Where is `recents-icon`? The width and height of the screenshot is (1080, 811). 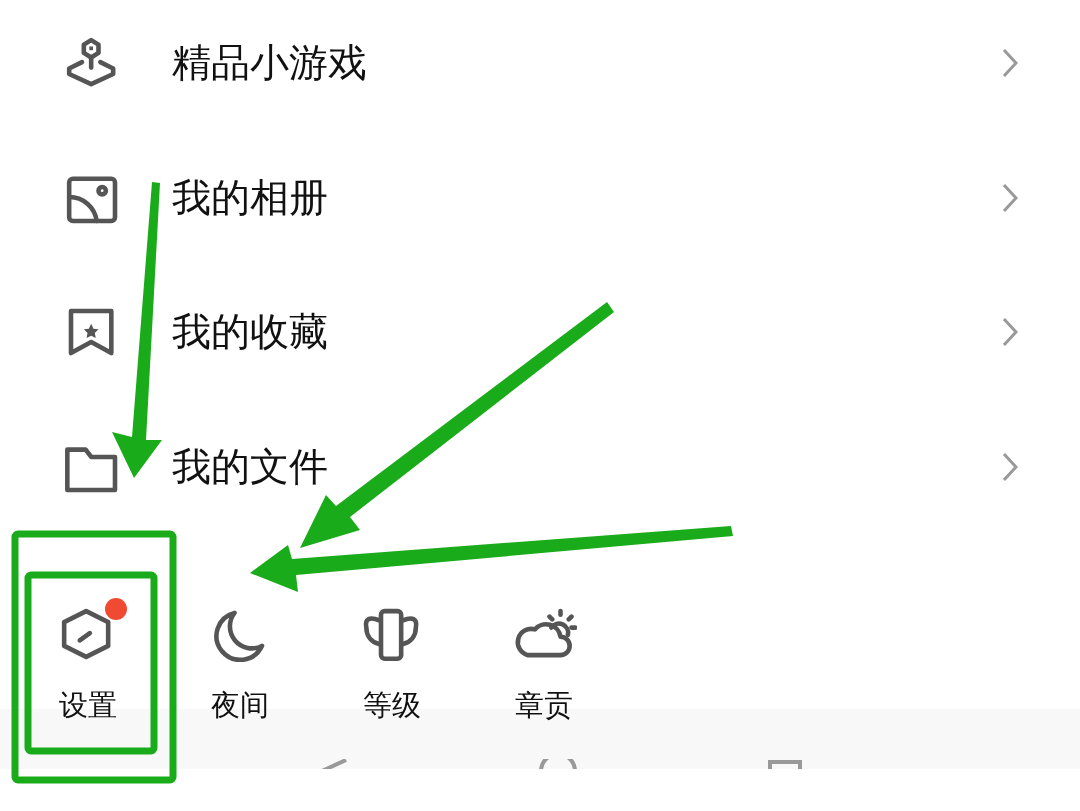
recents-icon is located at coordinates (785, 764).